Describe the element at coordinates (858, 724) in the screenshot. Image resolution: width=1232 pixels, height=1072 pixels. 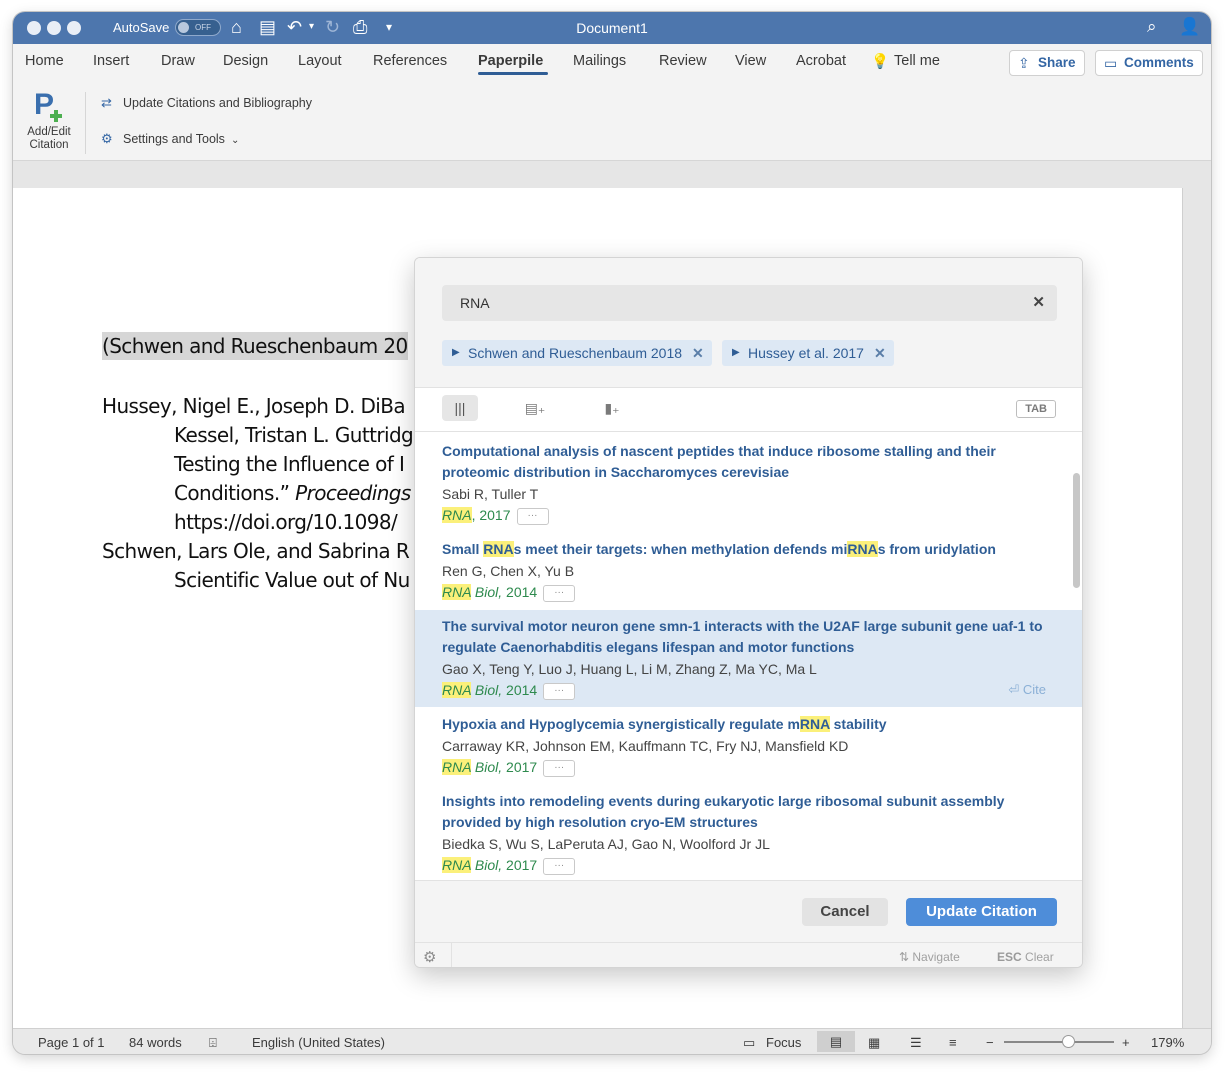
I see `title-text: stability` at that location.